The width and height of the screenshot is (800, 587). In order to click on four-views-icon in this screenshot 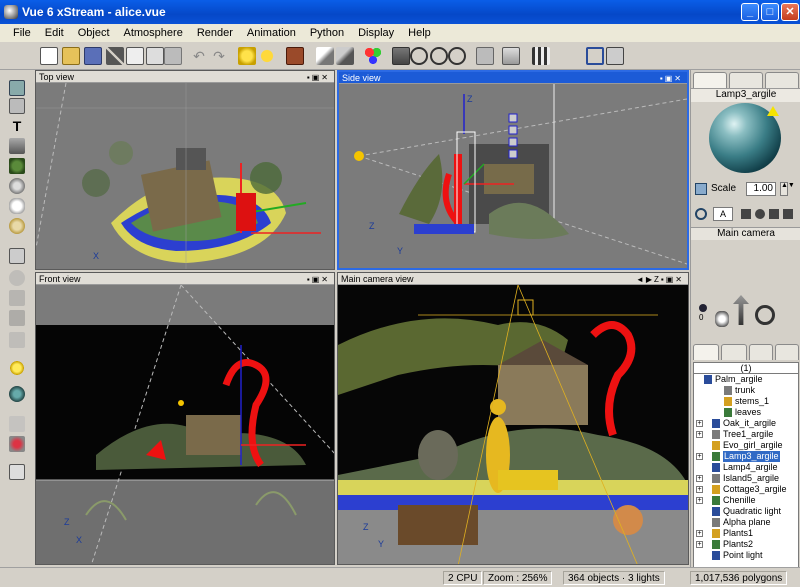, I will do `click(595, 56)`.